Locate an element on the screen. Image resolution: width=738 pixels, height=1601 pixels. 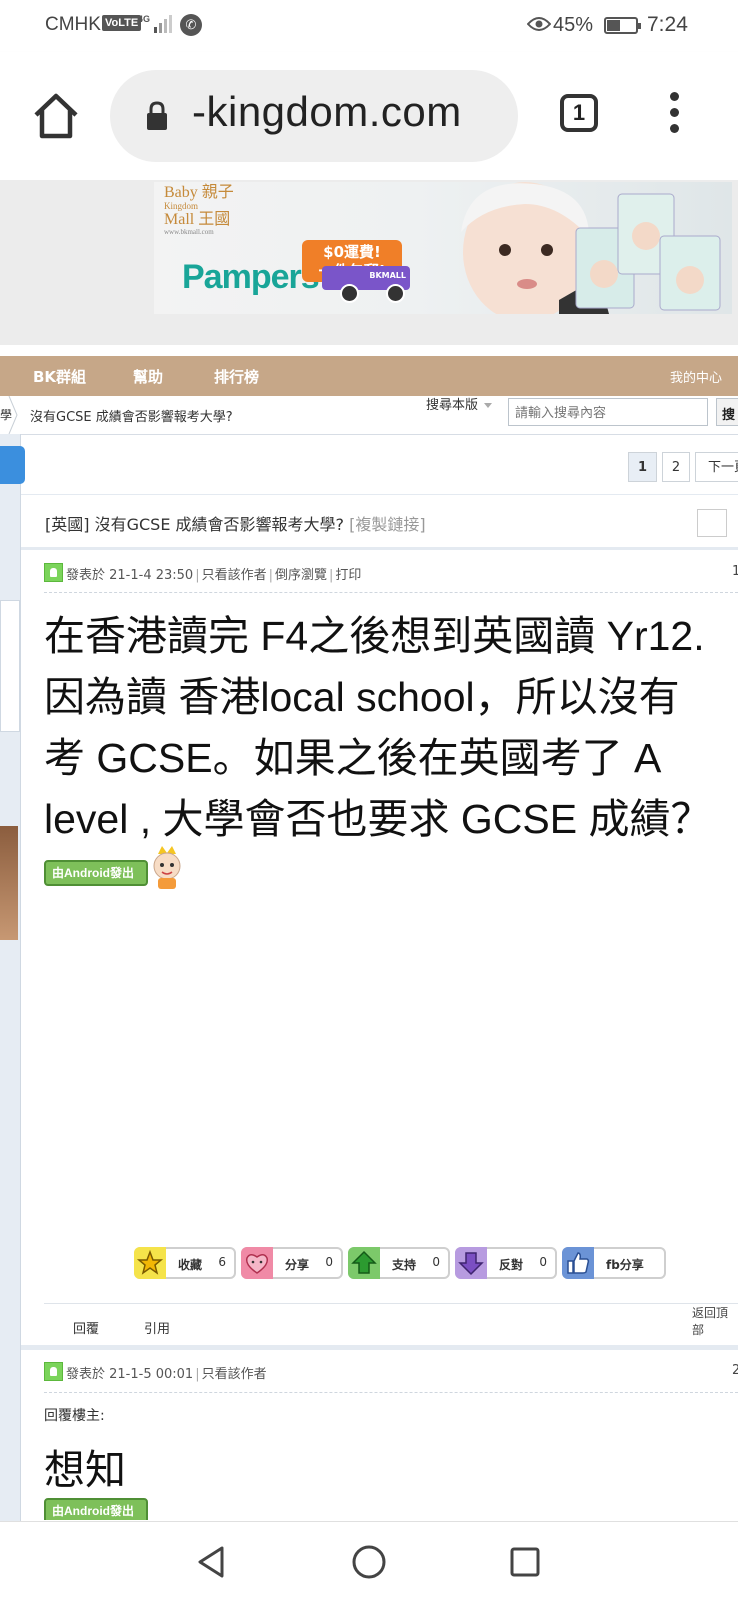
reply-to-label: 回覆樓主: is located at coordinates (74, 1416).